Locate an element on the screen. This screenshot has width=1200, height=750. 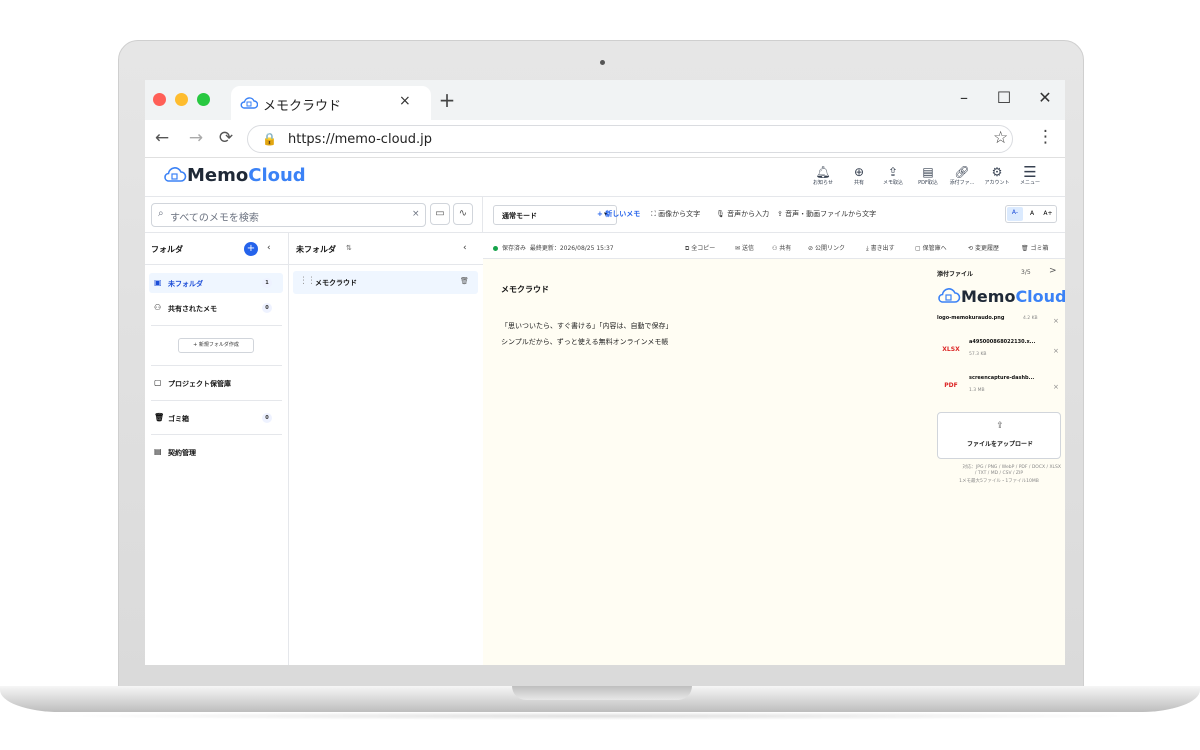
sidebar-item-contract: ▤ 契約管理 is located at coordinates (216, 452).